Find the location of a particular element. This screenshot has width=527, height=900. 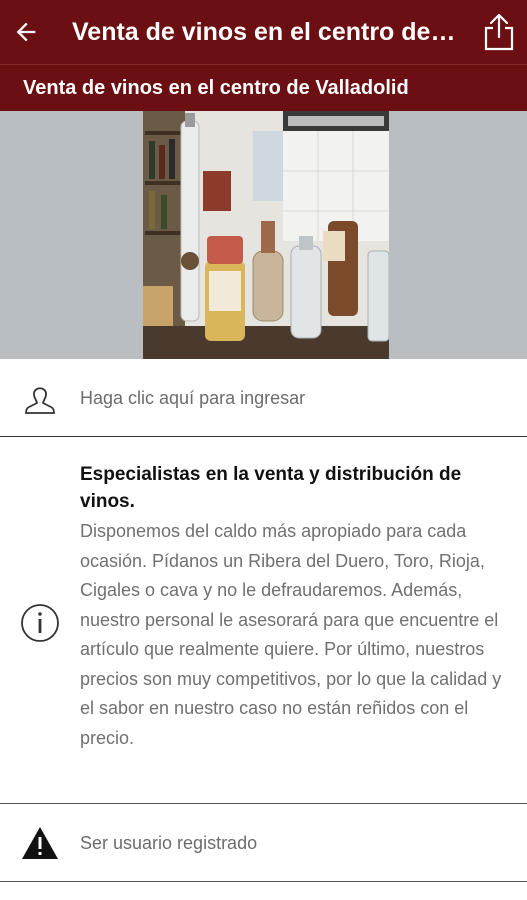

arrow-left-icon is located at coordinates (26, 32).